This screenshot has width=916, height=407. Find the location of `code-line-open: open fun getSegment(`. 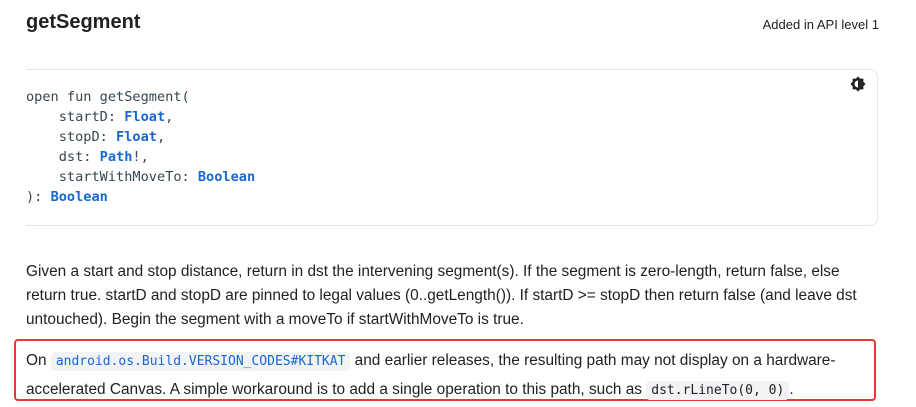

code-line-open: open fun getSegment( is located at coordinates (108, 97).